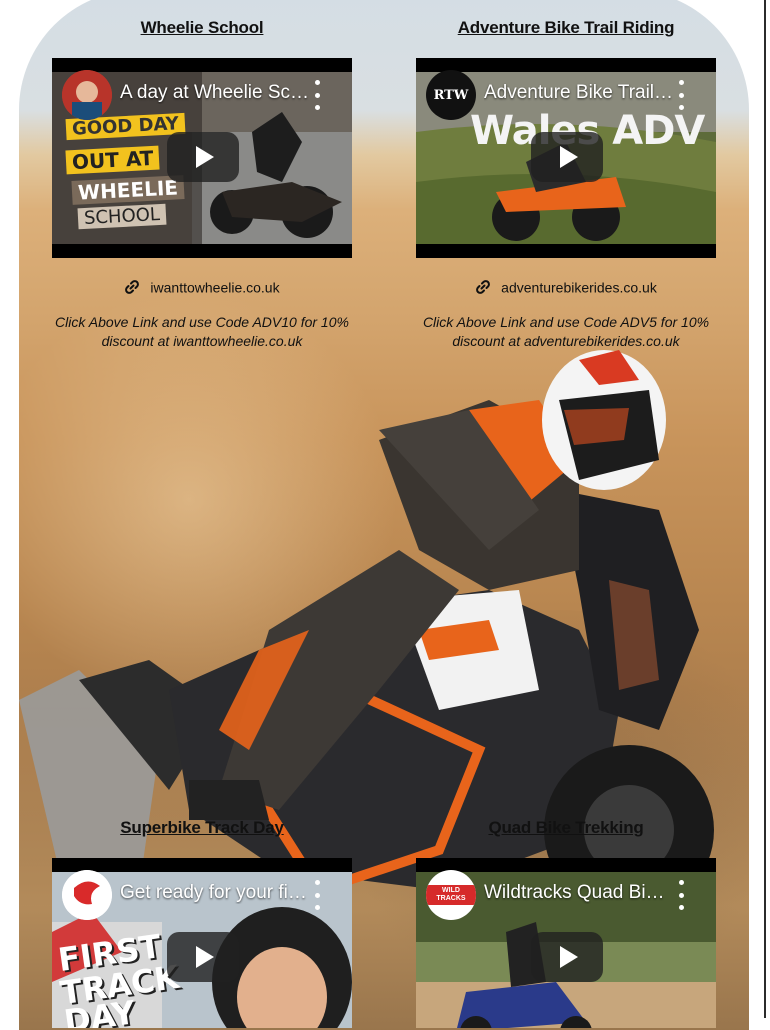 This screenshot has width=770, height=1030. I want to click on wildtracks-avatar-icon: WILD TRACKS, so click(451, 895).